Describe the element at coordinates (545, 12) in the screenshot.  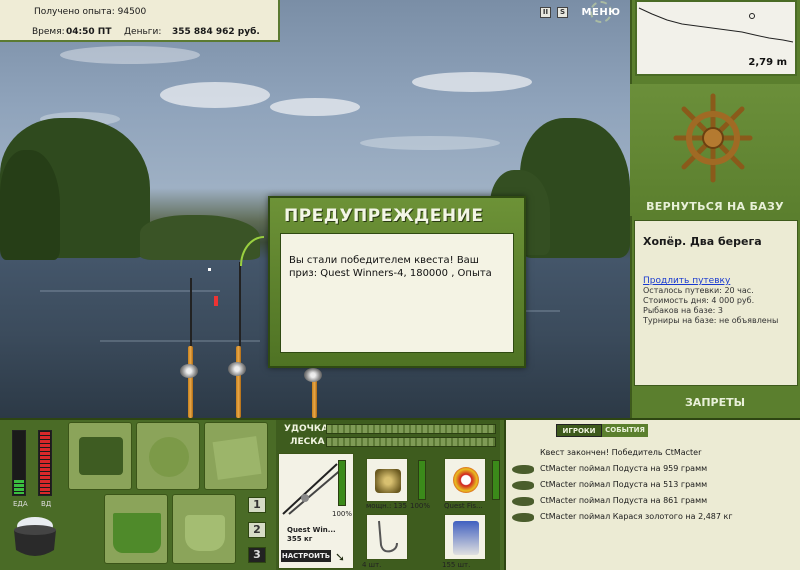
I see `pause-button: II` at that location.